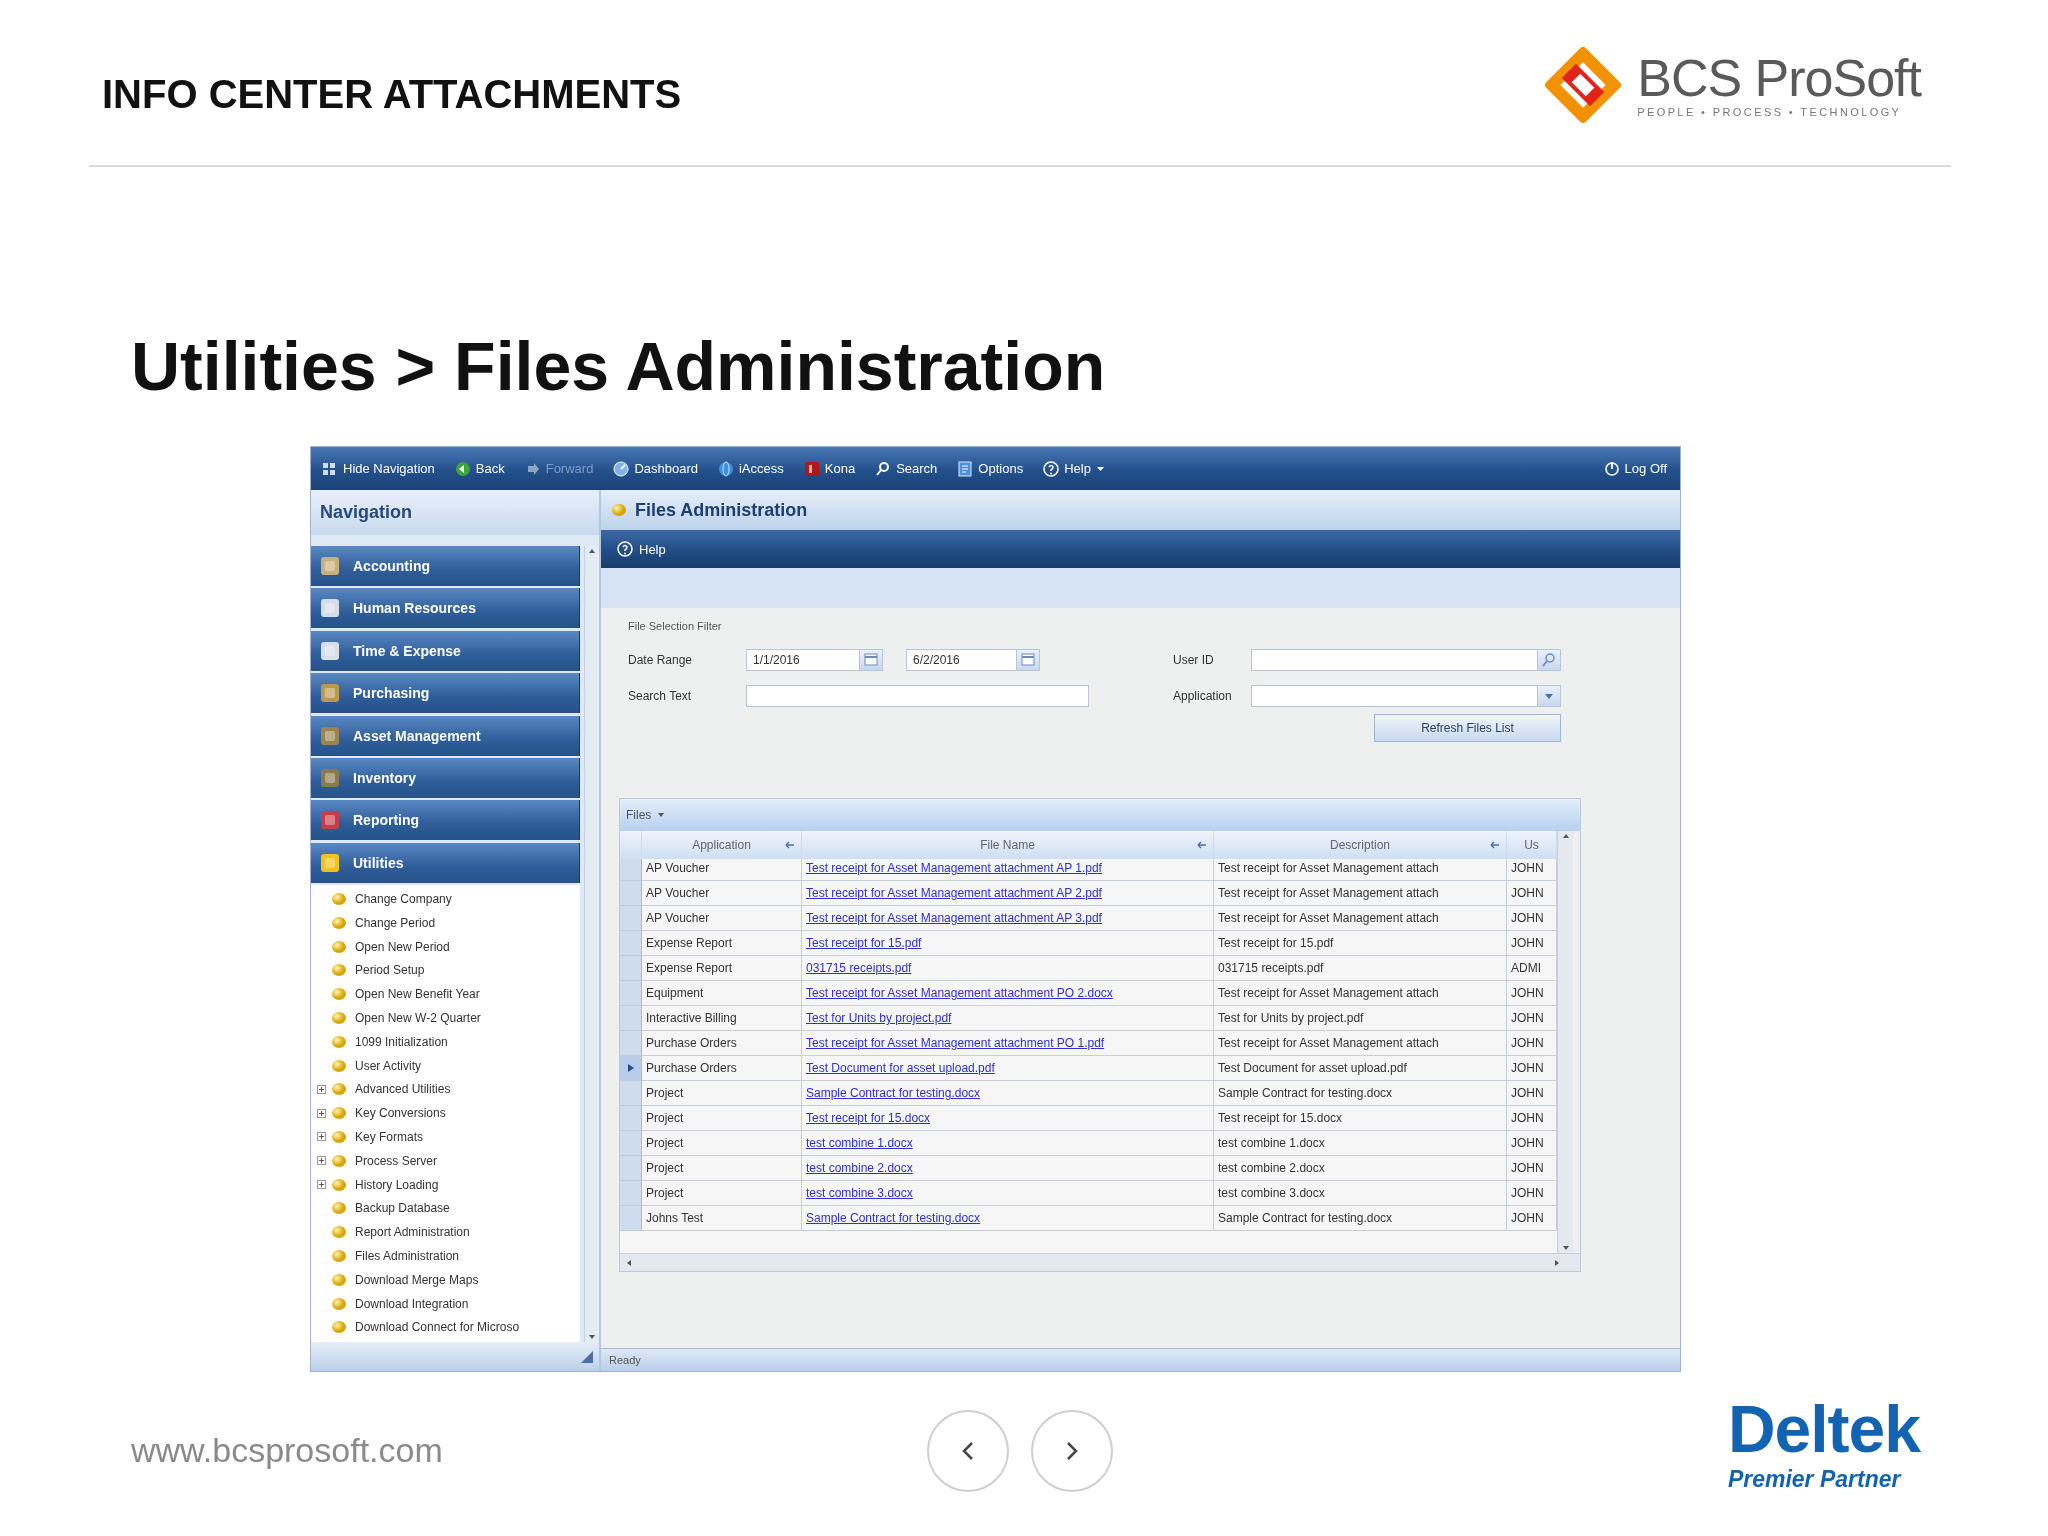 The height and width of the screenshot is (1536, 2048). What do you see at coordinates (401, 1041) in the screenshot?
I see `tree-item: 1099 Initialization` at bounding box center [401, 1041].